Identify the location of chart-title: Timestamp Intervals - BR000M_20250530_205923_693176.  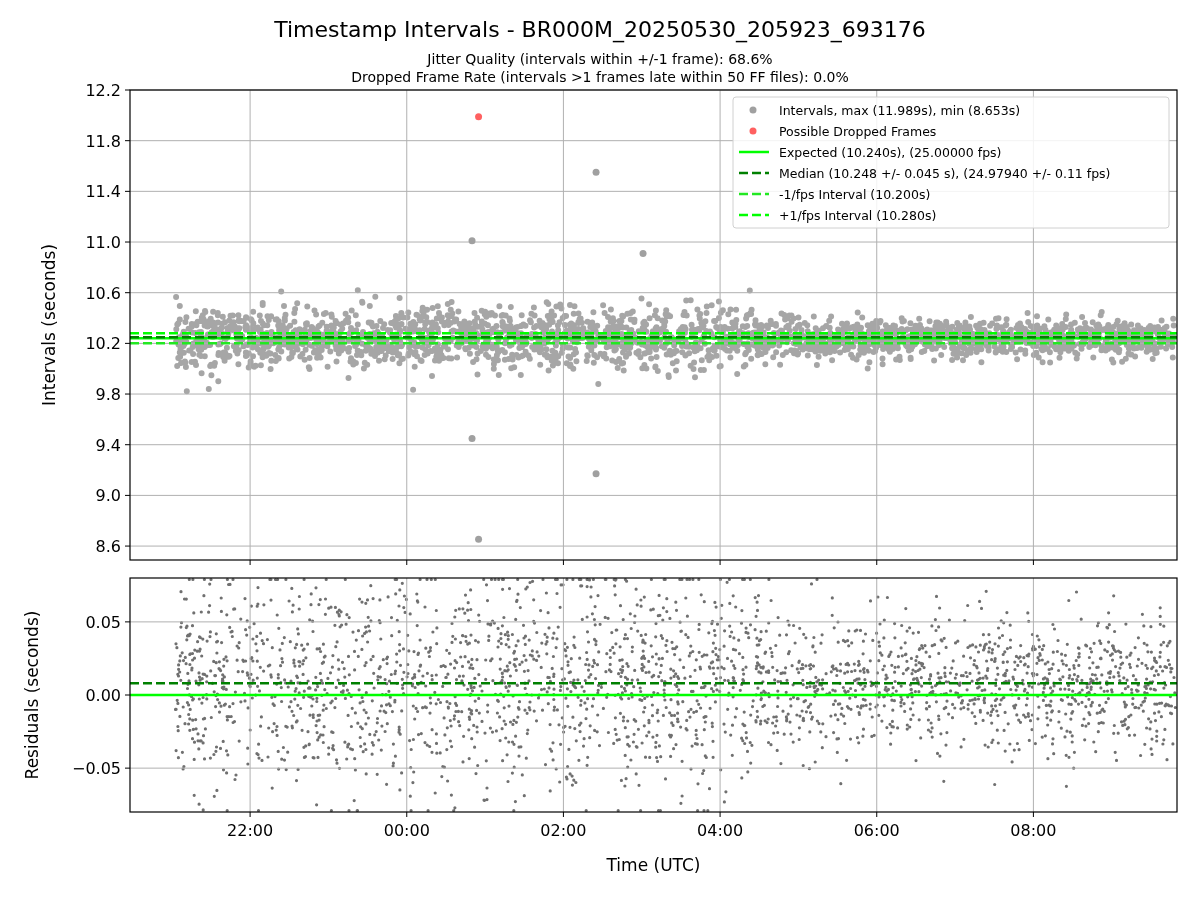
(600, 29).